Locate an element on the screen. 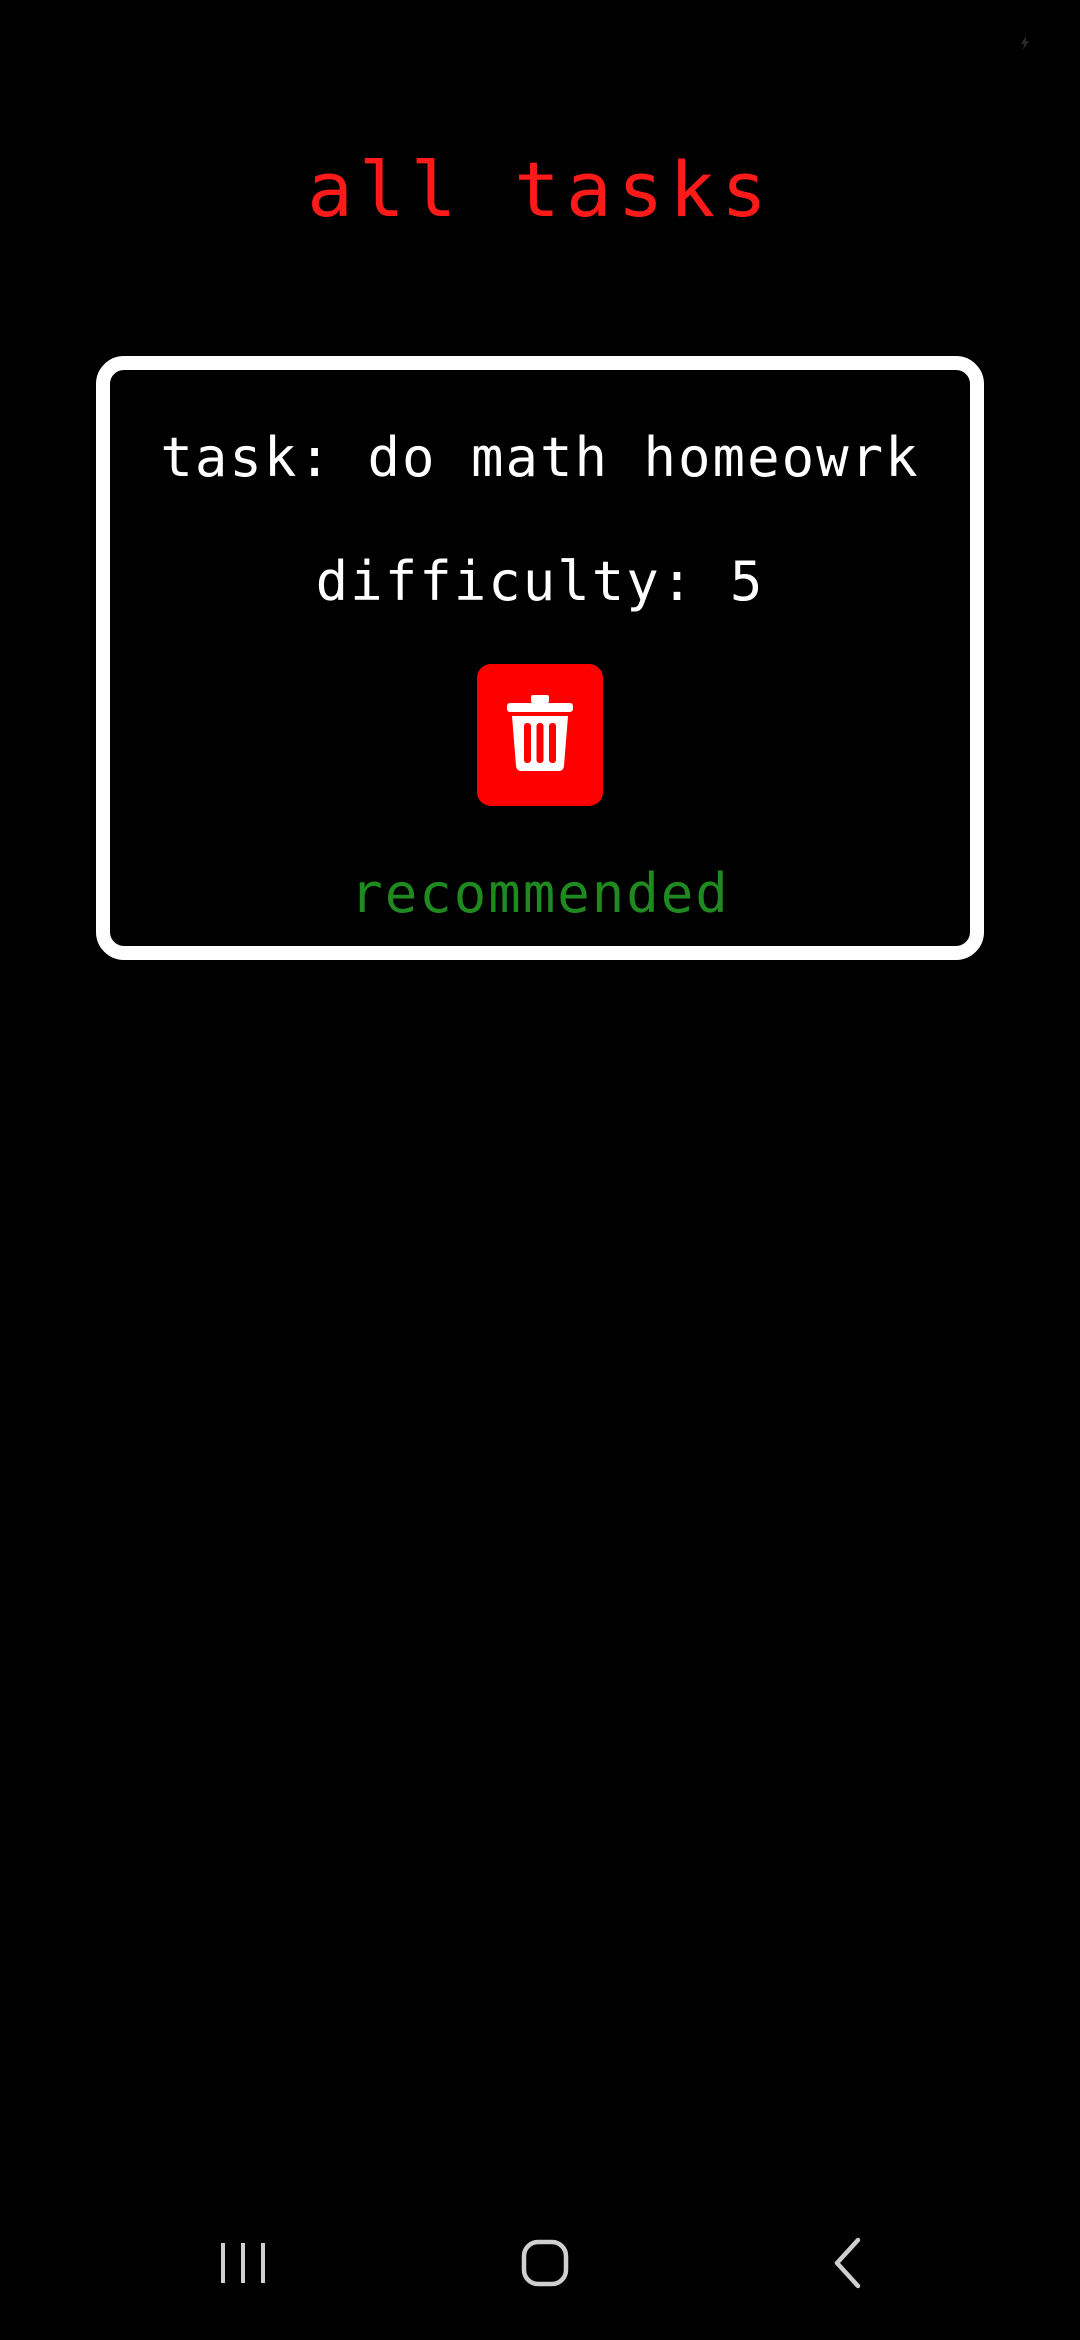  page-title: all tasks is located at coordinates (540, 189).